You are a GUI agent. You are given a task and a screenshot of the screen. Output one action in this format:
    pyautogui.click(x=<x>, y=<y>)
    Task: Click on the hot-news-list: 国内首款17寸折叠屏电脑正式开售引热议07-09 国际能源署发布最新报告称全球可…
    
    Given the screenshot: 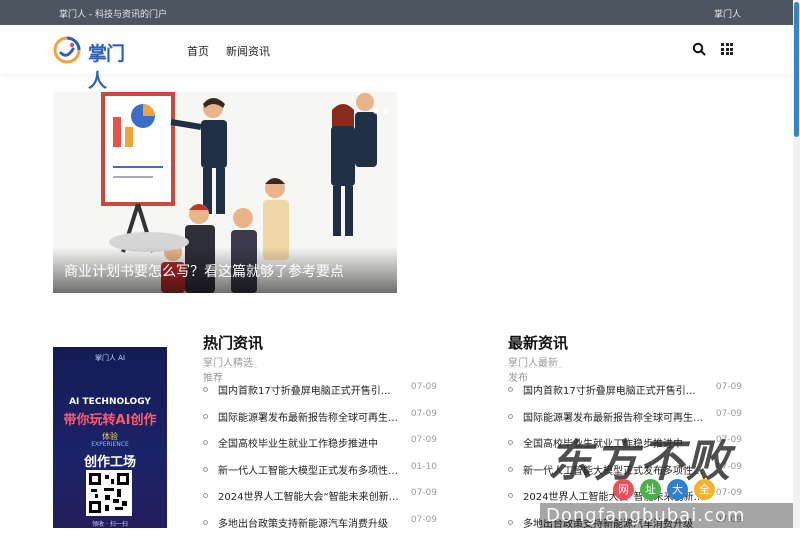 What is the action you would take?
    pyautogui.click(x=323, y=461)
    